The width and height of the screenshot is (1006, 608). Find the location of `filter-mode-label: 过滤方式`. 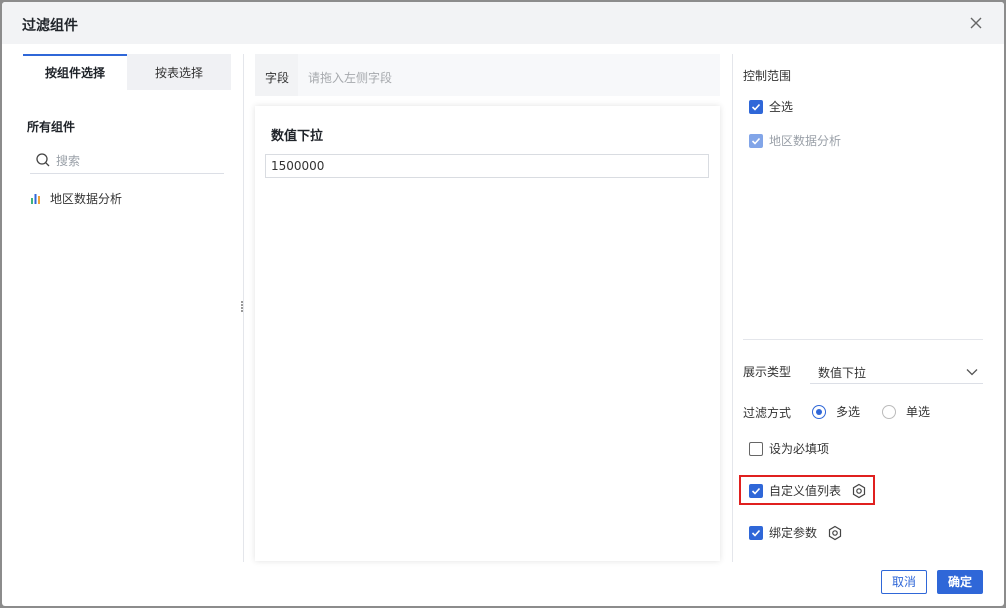

filter-mode-label: 过滤方式 is located at coordinates (767, 413).